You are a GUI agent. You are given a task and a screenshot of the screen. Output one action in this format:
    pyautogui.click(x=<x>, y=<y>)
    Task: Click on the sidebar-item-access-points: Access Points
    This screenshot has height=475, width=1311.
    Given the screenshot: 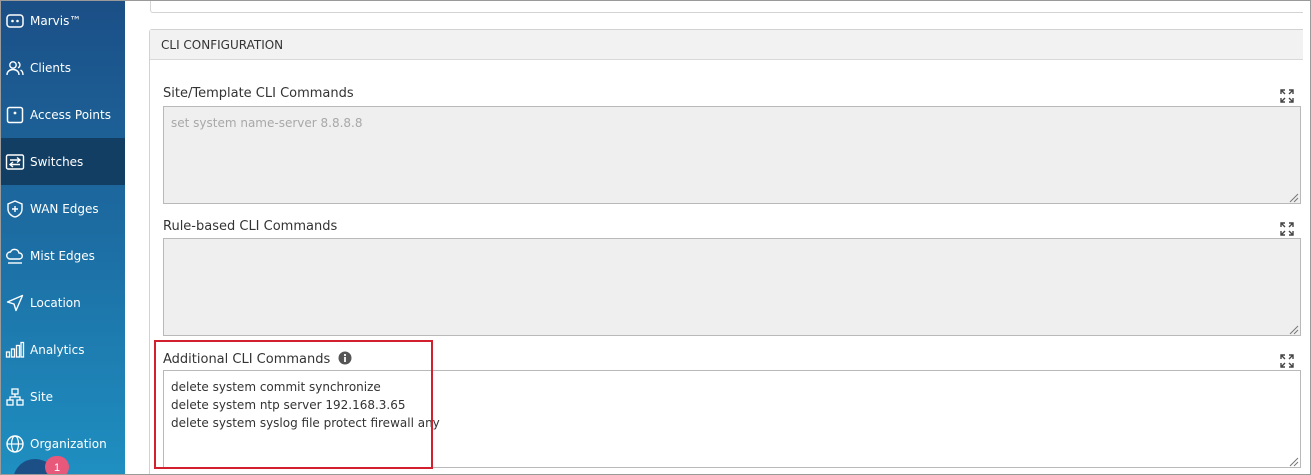 What is the action you would take?
    pyautogui.click(x=63, y=114)
    